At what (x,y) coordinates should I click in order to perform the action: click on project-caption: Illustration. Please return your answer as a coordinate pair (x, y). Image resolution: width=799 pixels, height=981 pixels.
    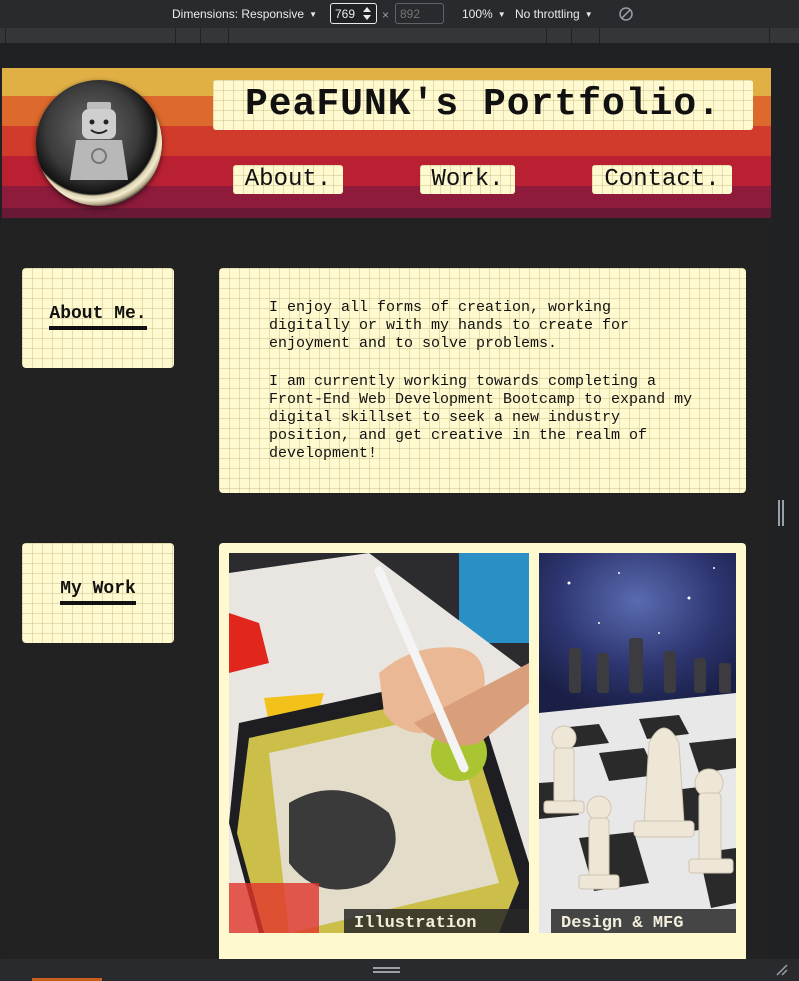
    Looking at the image, I should click on (436, 921).